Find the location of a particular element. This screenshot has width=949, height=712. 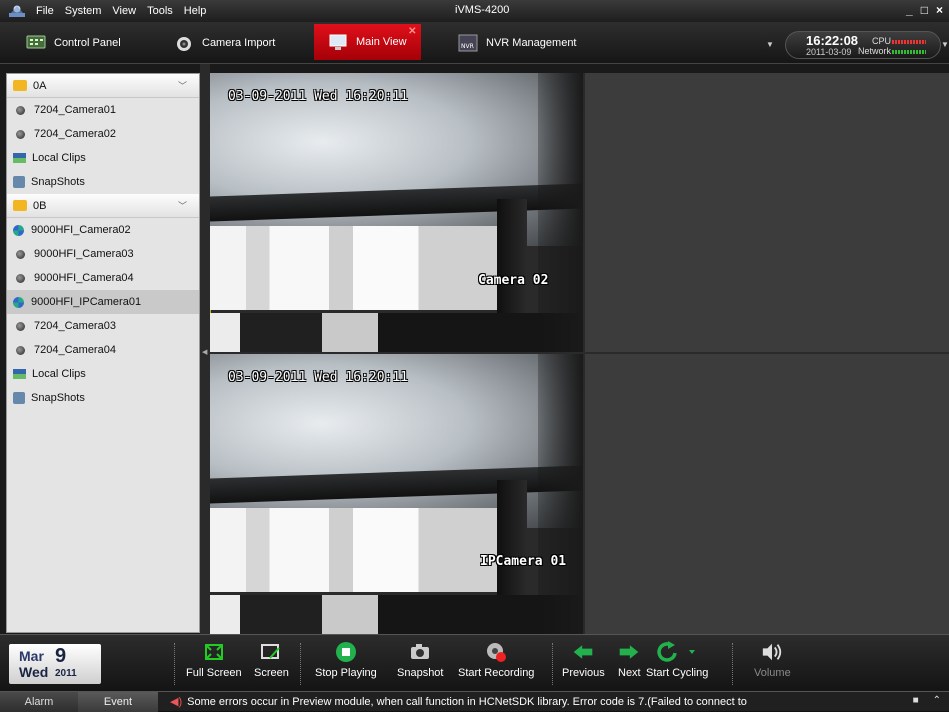

snapshot-icon is located at coordinates (19, 398).